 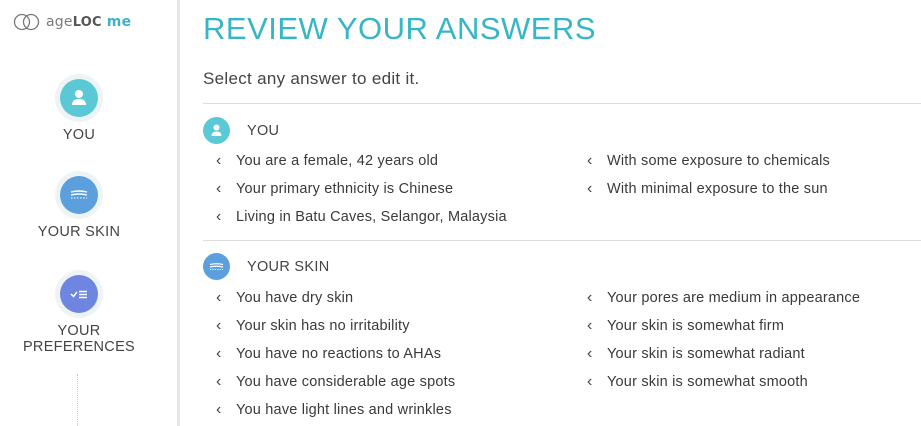 I want to click on checklist-icon, so click(x=79, y=294).